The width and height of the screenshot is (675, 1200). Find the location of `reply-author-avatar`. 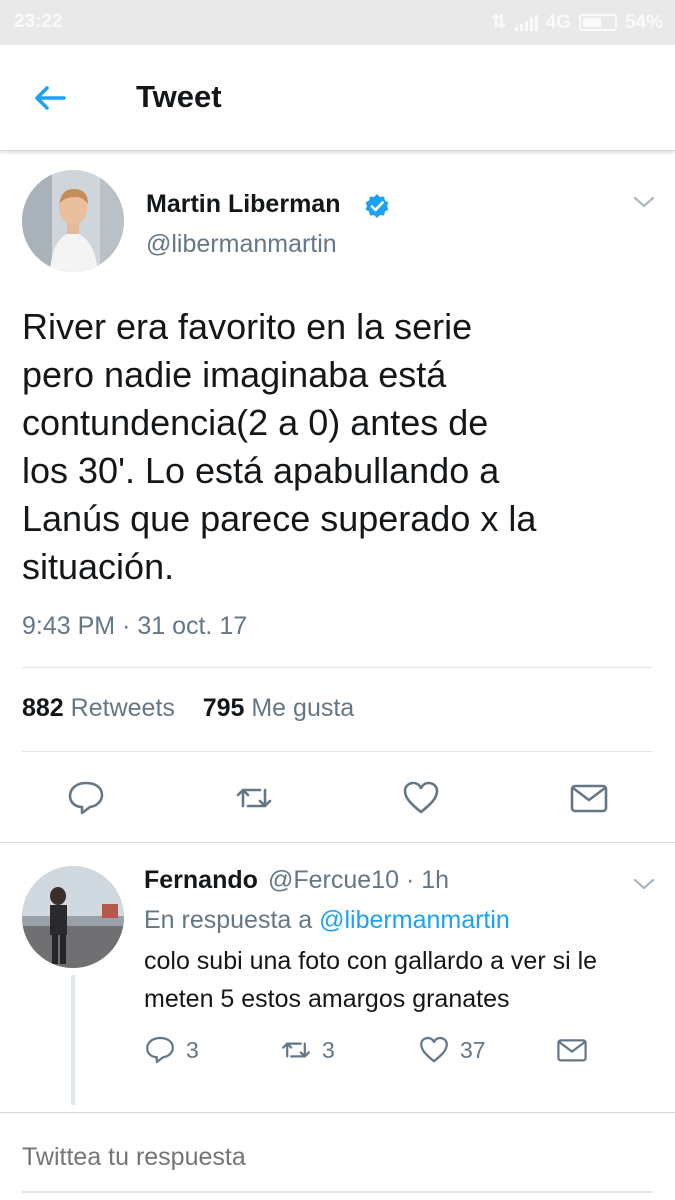

reply-author-avatar is located at coordinates (73, 917).